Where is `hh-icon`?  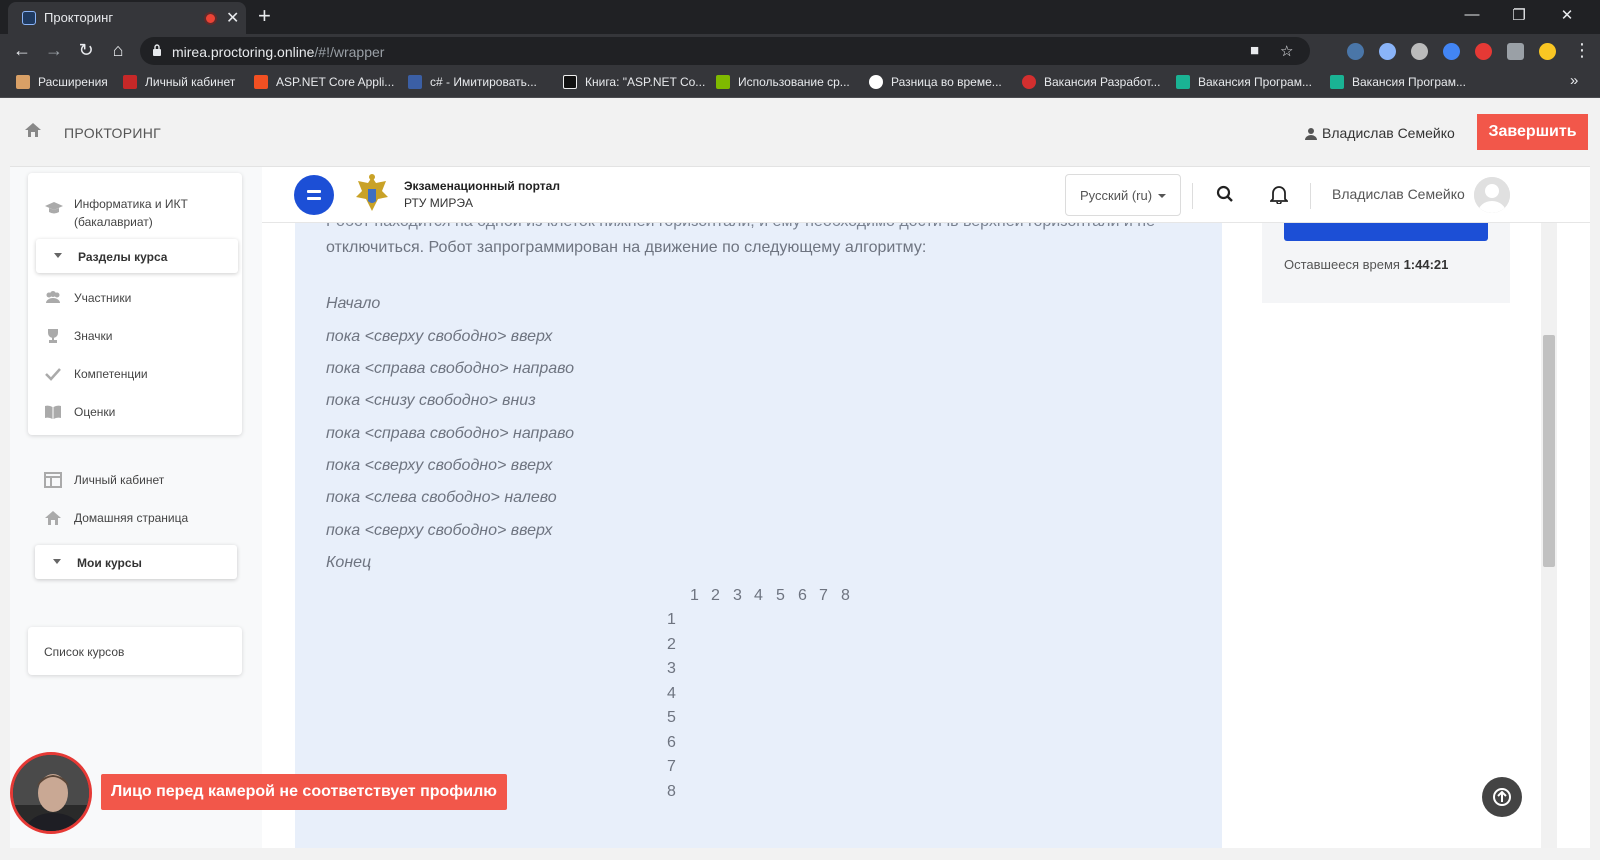
hh-icon is located at coordinates (1029, 82).